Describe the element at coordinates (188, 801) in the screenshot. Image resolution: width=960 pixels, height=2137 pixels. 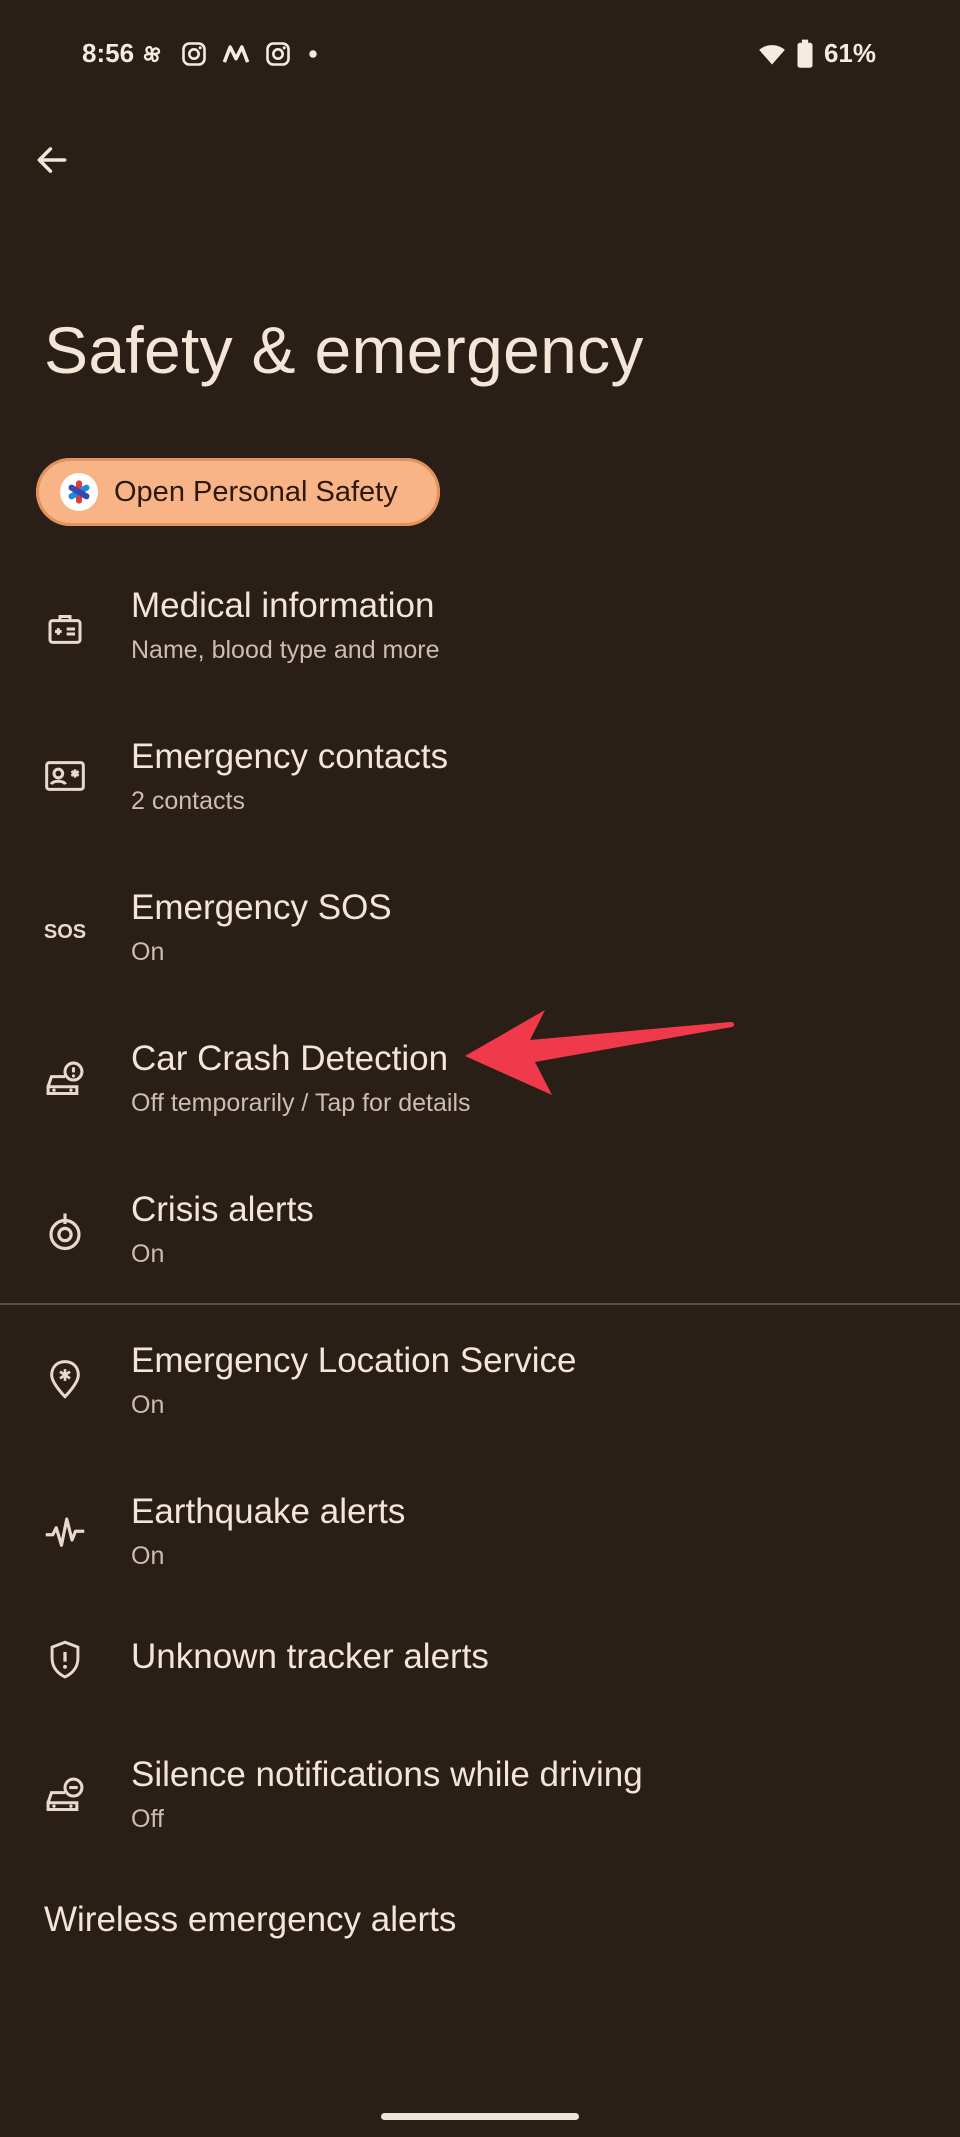
I see `item-subtitle: 2 contacts` at that location.